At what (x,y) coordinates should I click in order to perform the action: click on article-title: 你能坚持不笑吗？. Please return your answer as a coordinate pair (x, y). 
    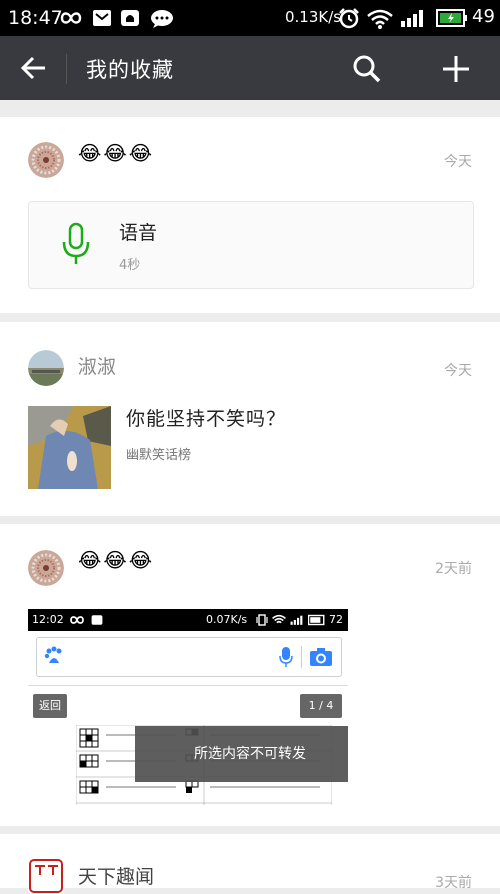
    Looking at the image, I should click on (206, 419).